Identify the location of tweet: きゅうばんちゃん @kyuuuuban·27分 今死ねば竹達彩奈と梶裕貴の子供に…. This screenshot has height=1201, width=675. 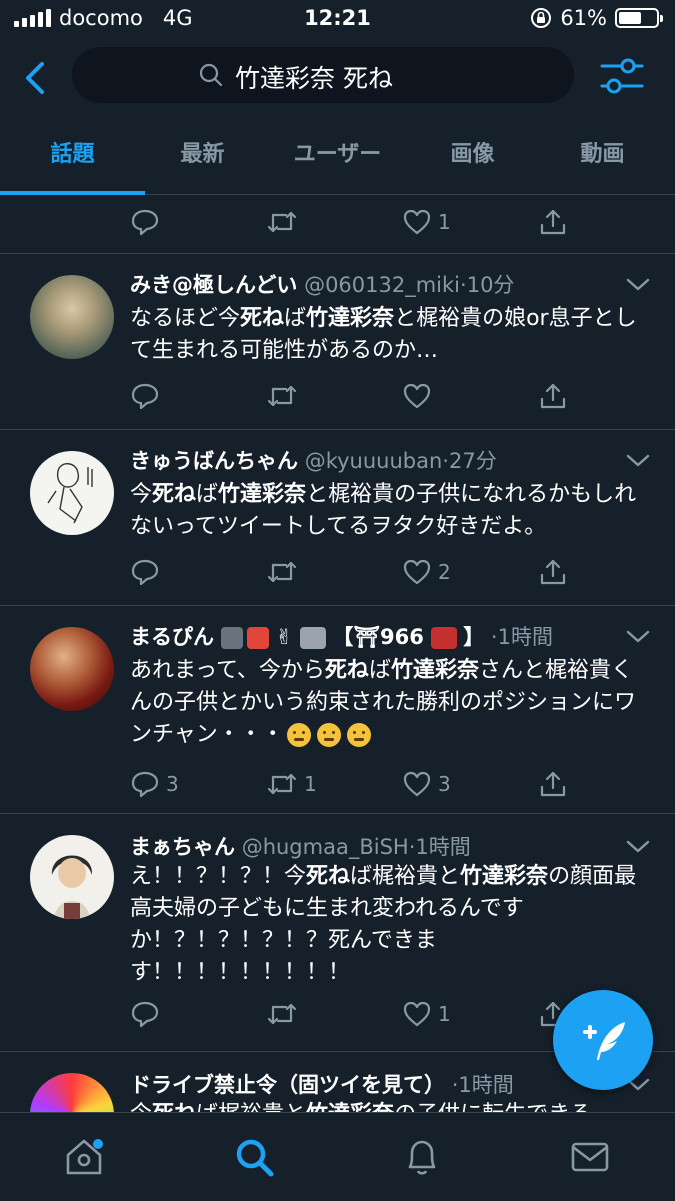
(337, 525).